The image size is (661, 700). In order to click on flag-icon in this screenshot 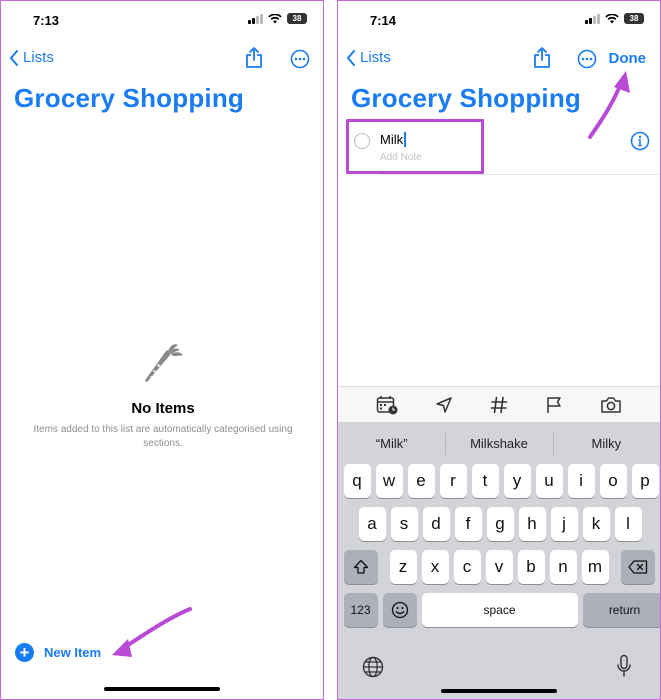, I will do `click(554, 404)`.